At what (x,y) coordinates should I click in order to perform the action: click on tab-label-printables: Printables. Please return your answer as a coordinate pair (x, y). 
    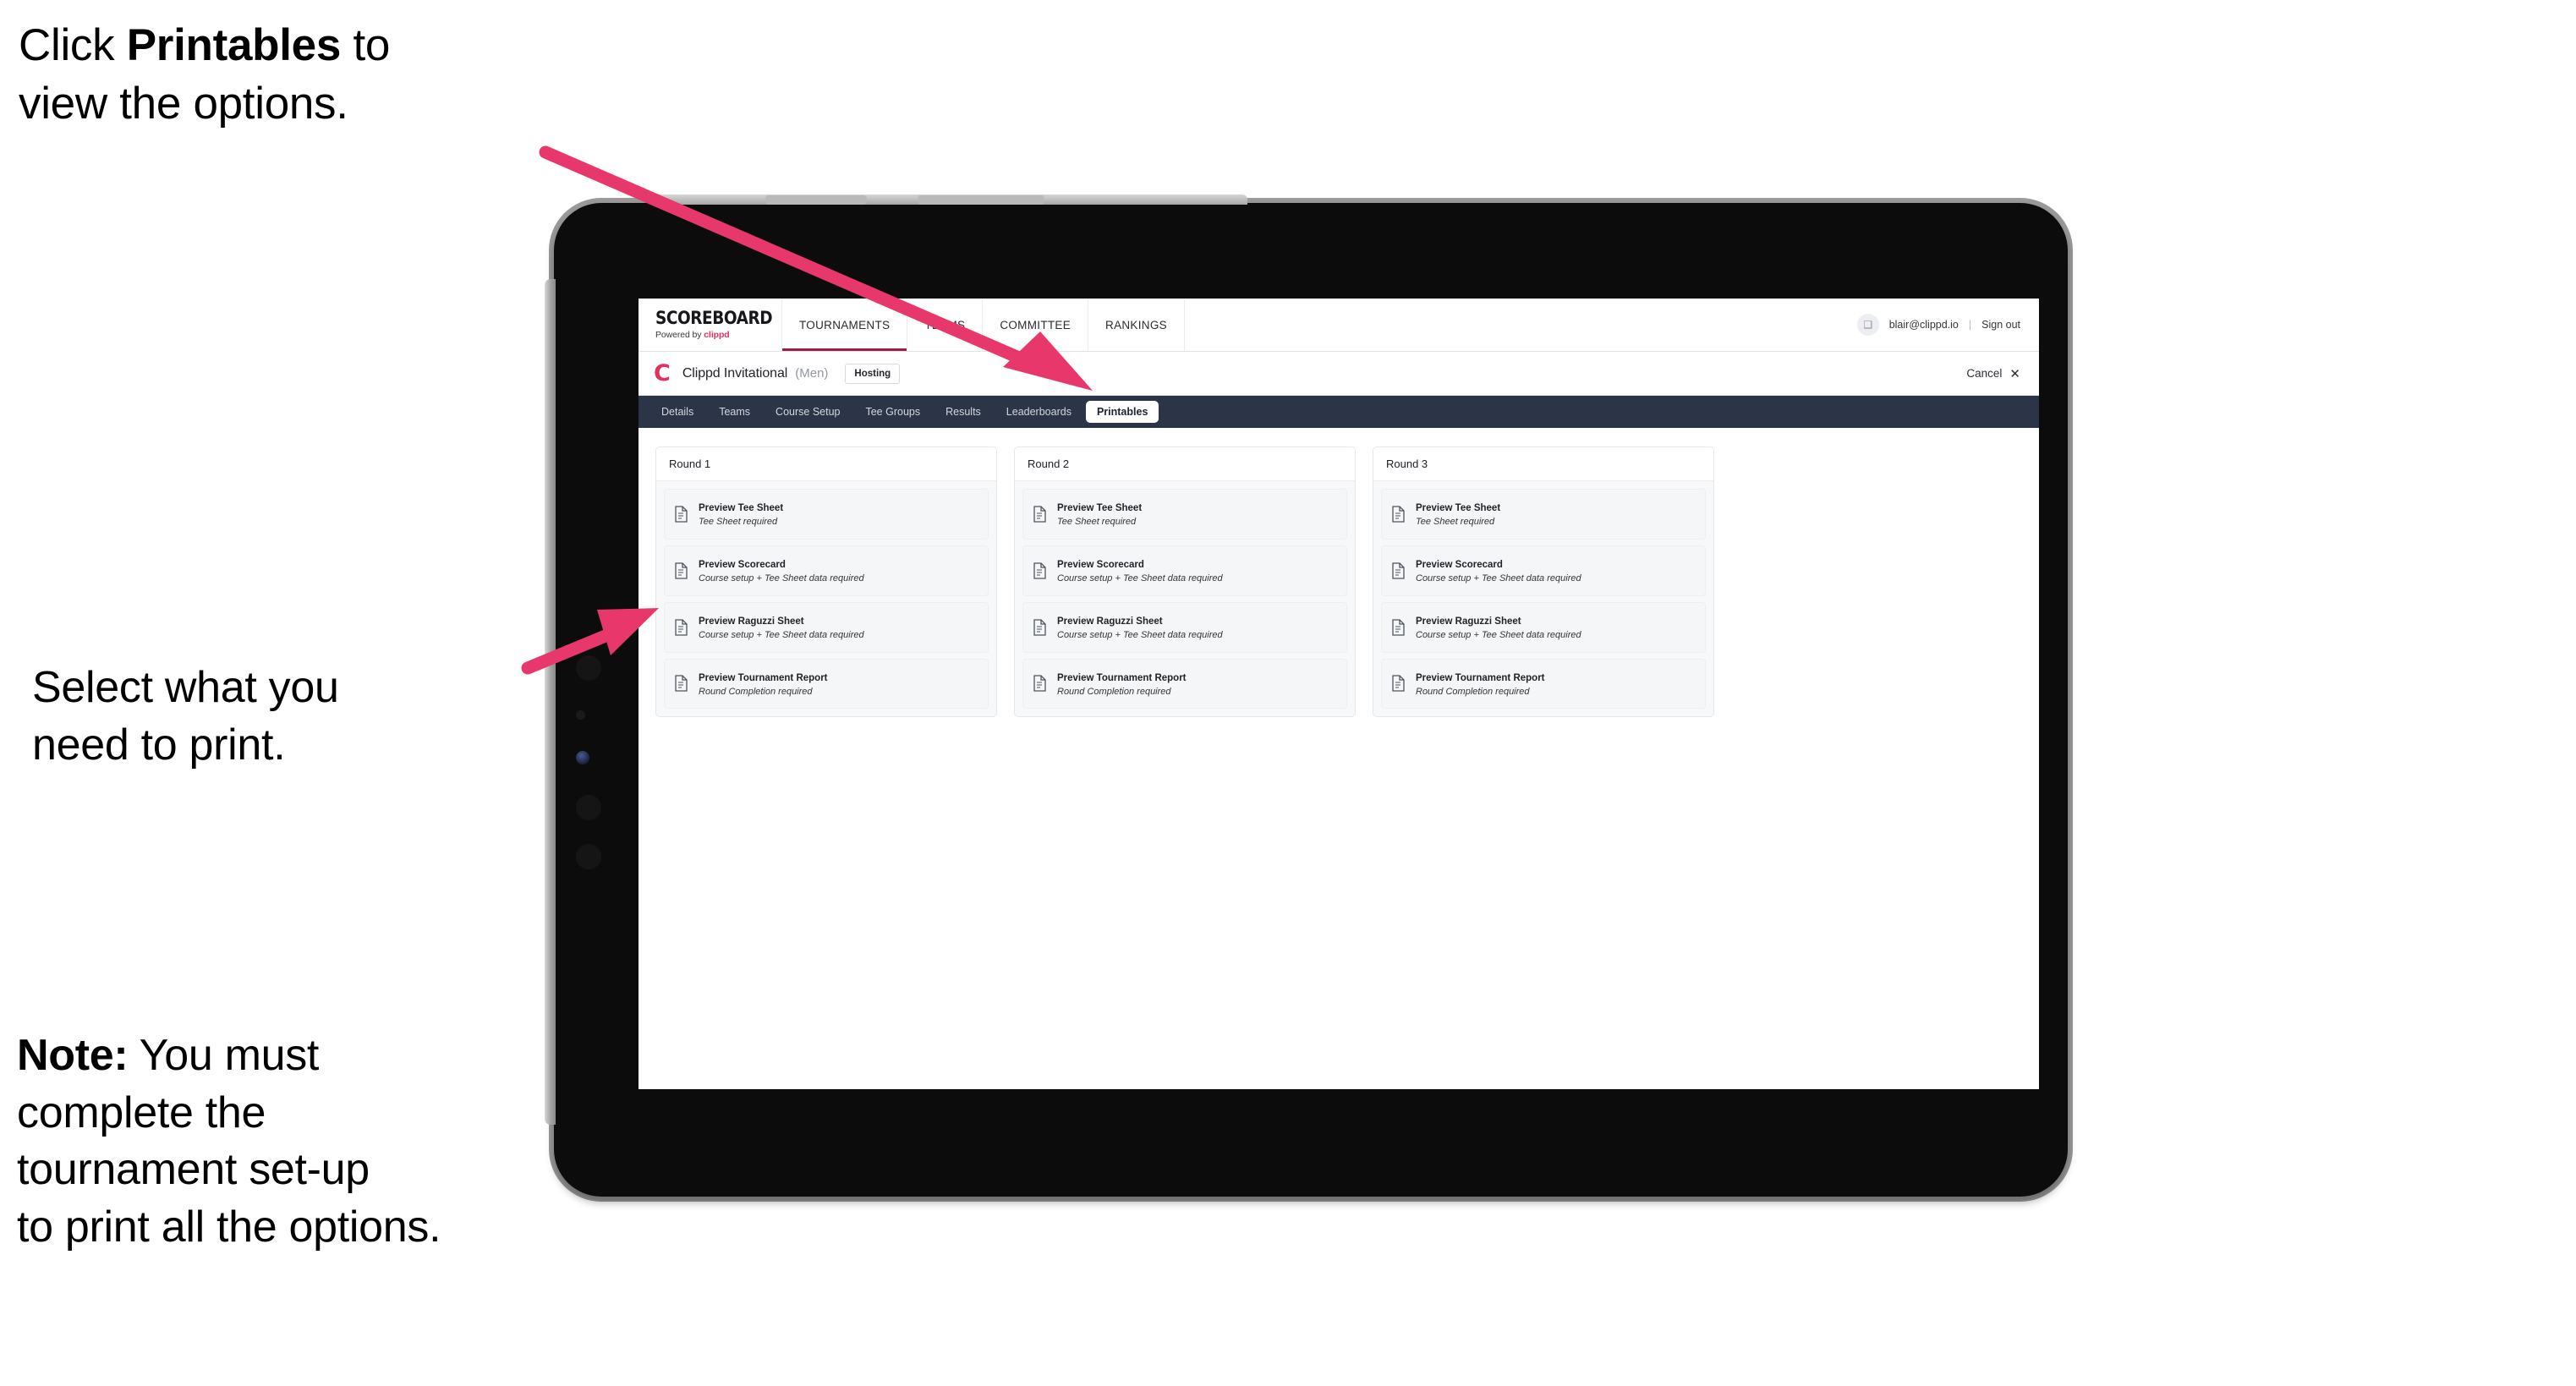
    Looking at the image, I should click on (1122, 412).